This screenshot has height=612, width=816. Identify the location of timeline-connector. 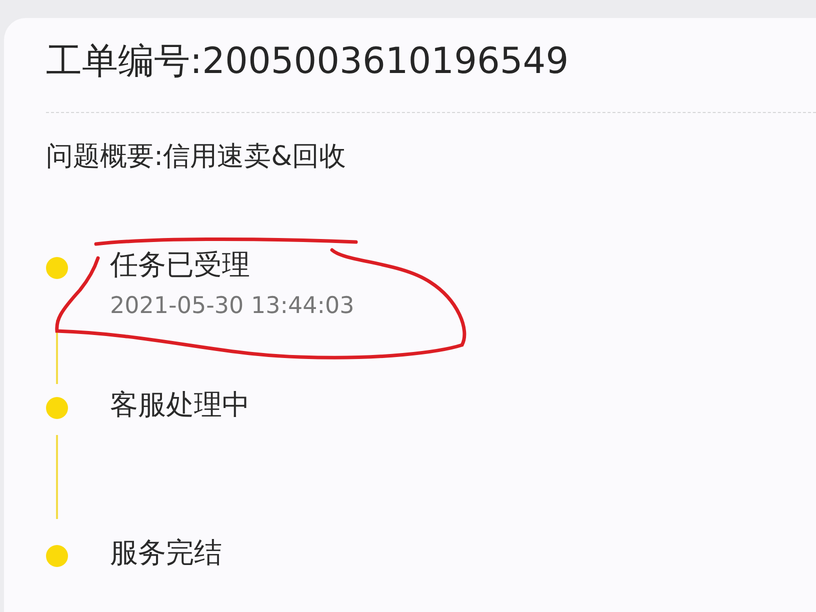
(57, 352).